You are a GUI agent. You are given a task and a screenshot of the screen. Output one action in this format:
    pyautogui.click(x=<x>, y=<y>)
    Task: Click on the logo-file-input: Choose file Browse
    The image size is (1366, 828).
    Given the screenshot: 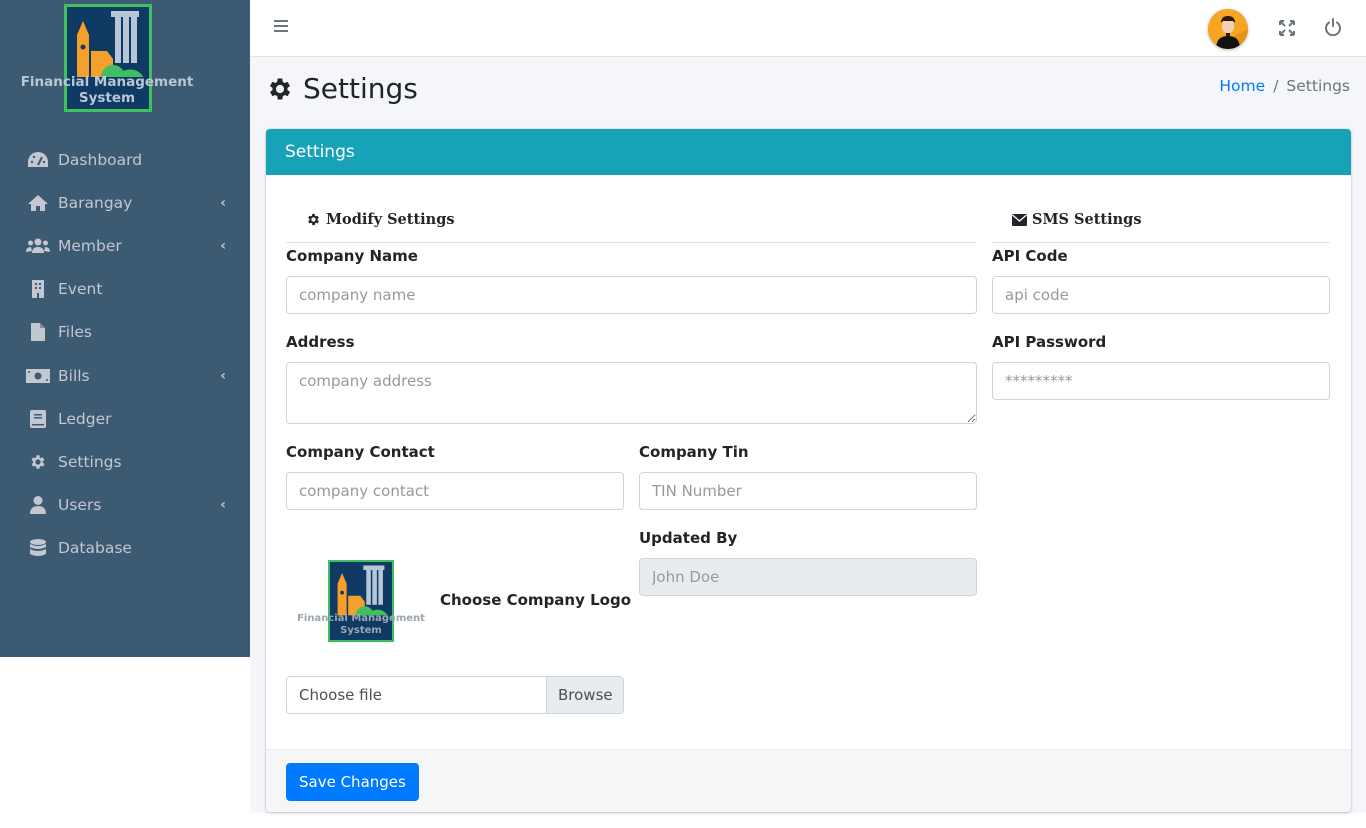 What is the action you would take?
    pyautogui.click(x=455, y=695)
    